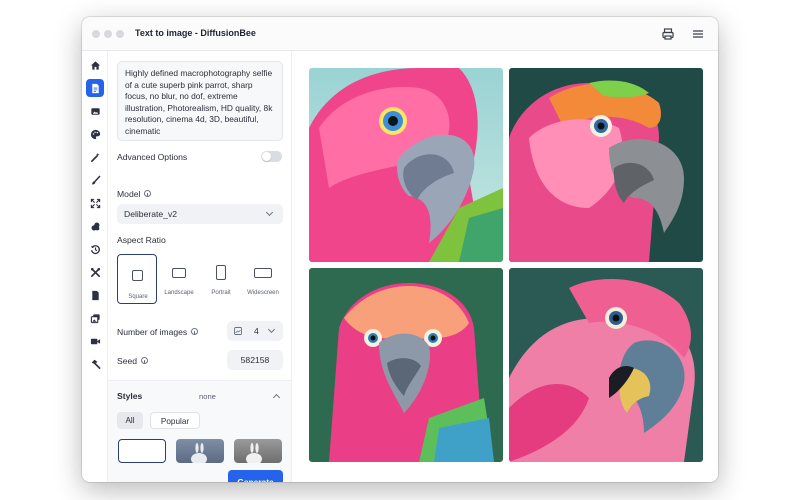  I want to click on hammer-icon, so click(95, 364).